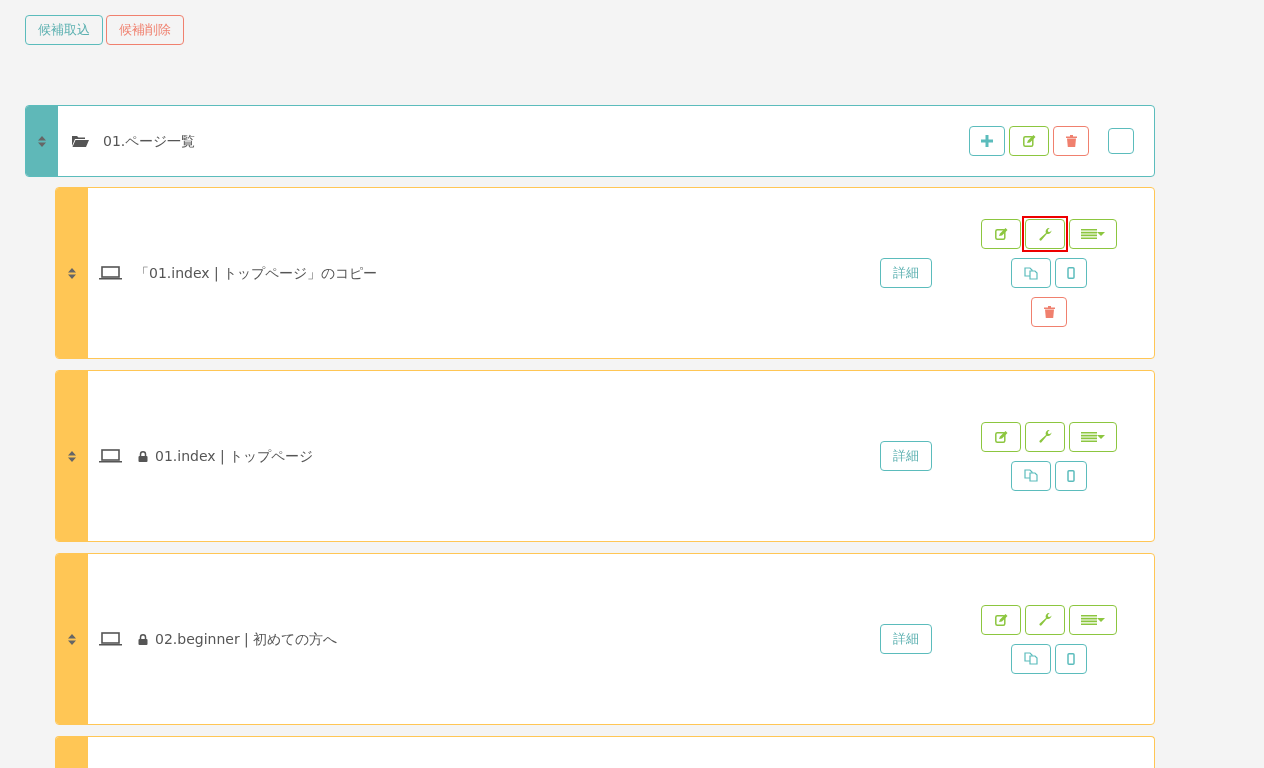 The image size is (1264, 768). I want to click on import-candidates-button: 候補取込, so click(64, 30).